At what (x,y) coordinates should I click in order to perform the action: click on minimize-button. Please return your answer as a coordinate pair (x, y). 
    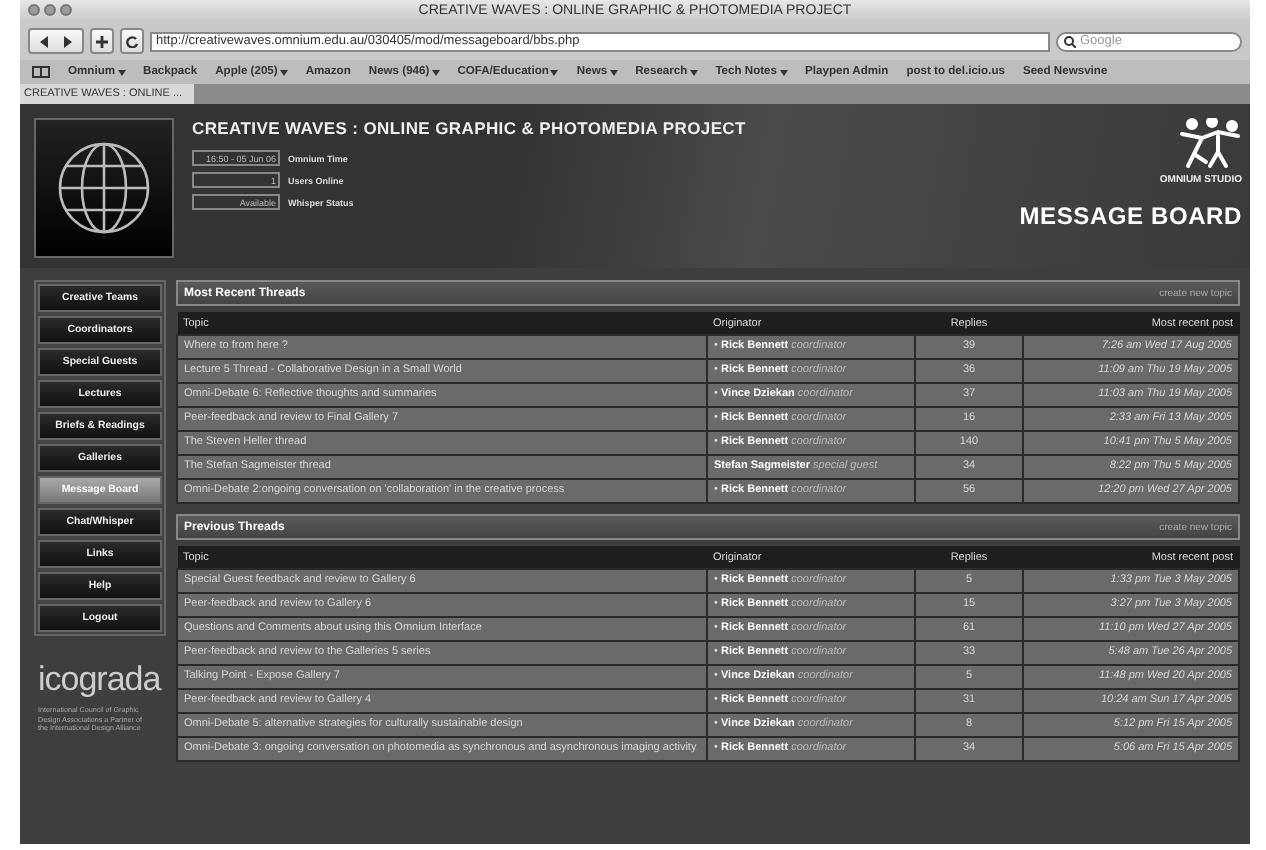
    Looking at the image, I should click on (50, 10).